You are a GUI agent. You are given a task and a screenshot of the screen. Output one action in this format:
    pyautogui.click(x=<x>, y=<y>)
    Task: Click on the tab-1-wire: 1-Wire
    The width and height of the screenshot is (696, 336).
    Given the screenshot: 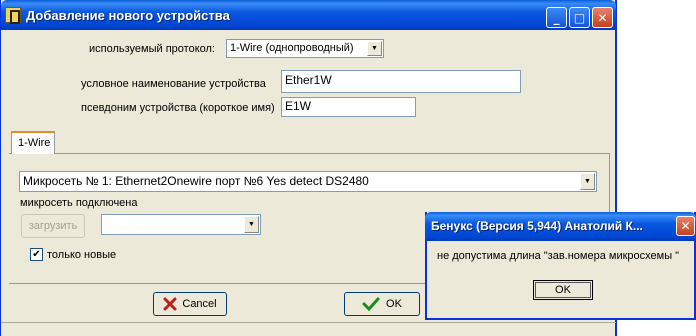 What is the action you would take?
    pyautogui.click(x=33, y=142)
    